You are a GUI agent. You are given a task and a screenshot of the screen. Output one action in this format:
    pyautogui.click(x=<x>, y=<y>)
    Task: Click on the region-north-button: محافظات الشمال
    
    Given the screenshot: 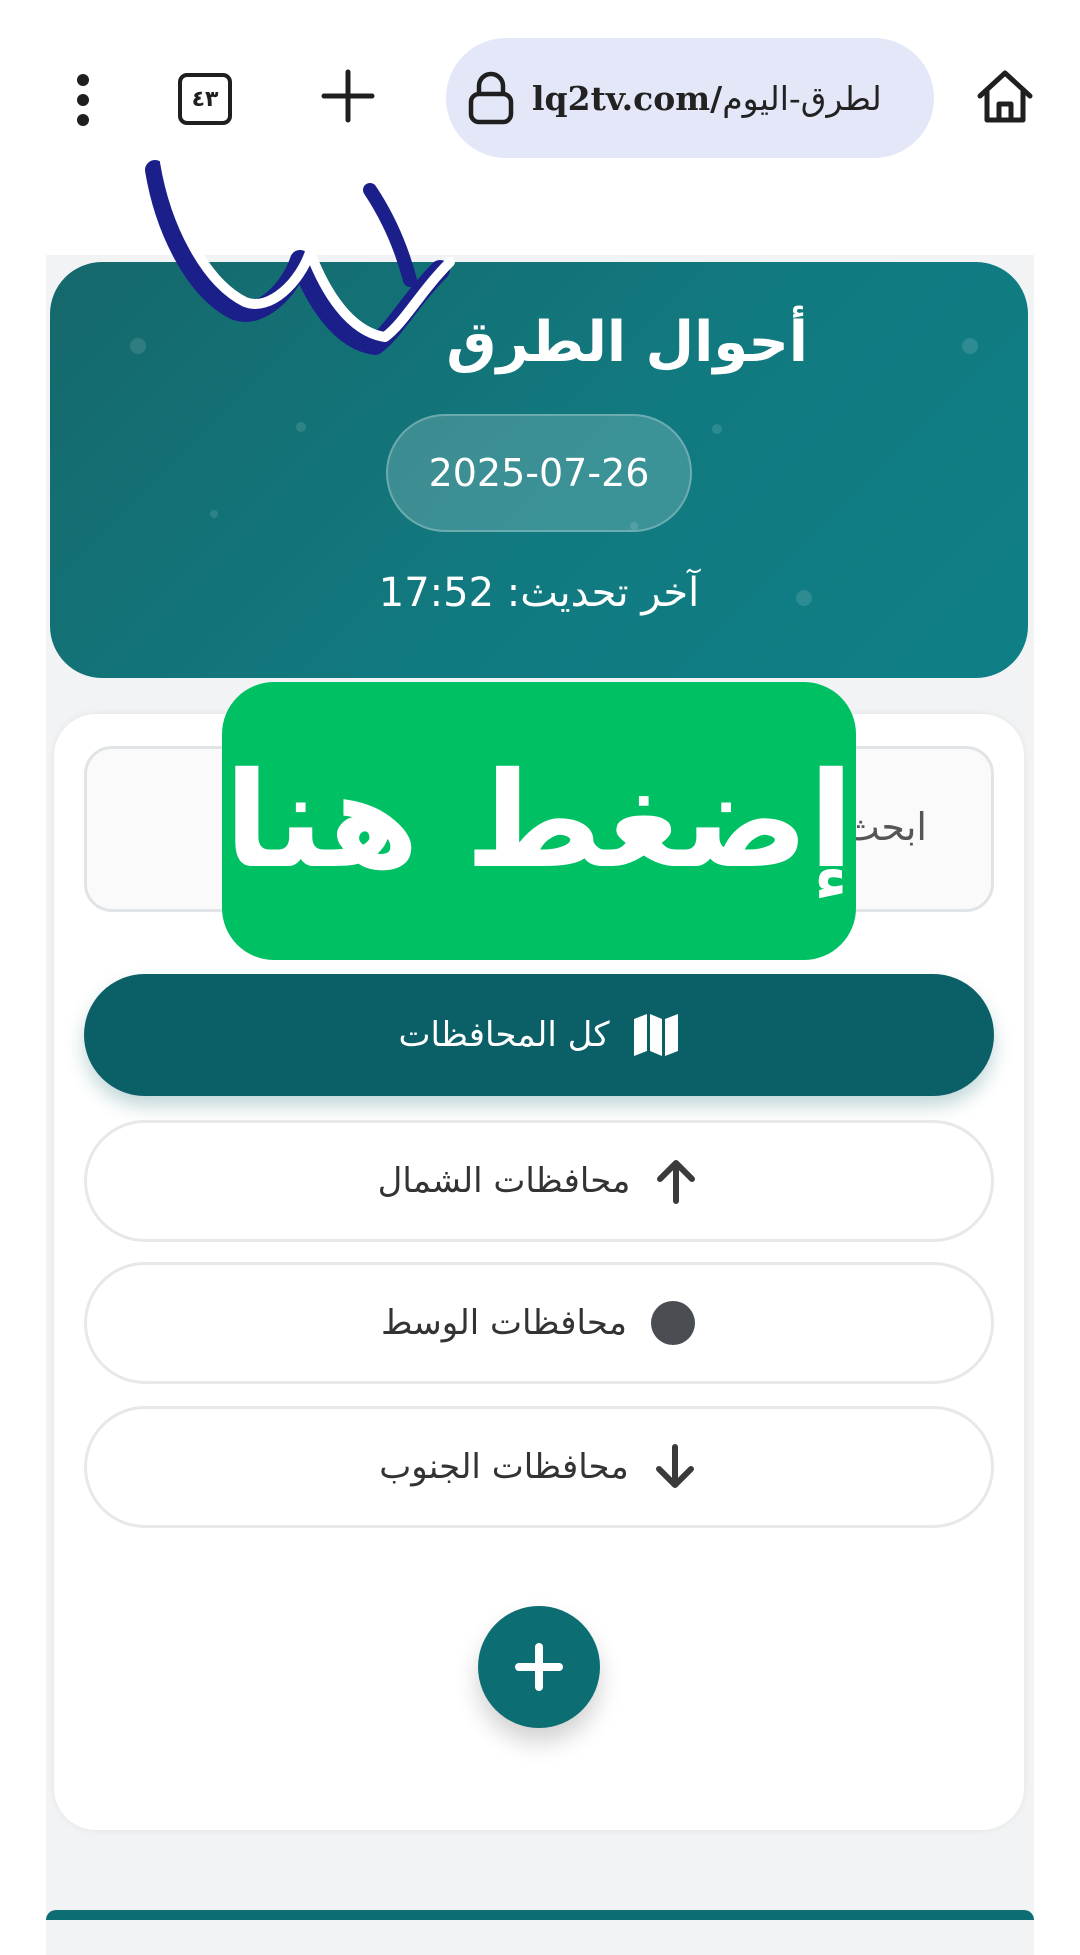 What is the action you would take?
    pyautogui.click(x=539, y=1181)
    